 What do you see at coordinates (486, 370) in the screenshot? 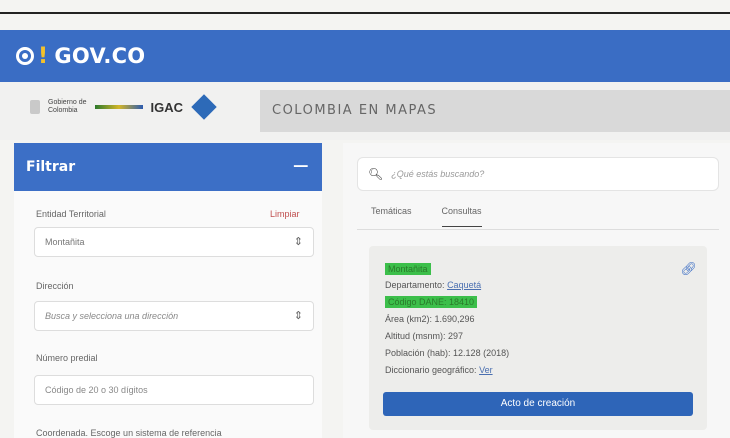
I see `diccionario-link: Ver` at bounding box center [486, 370].